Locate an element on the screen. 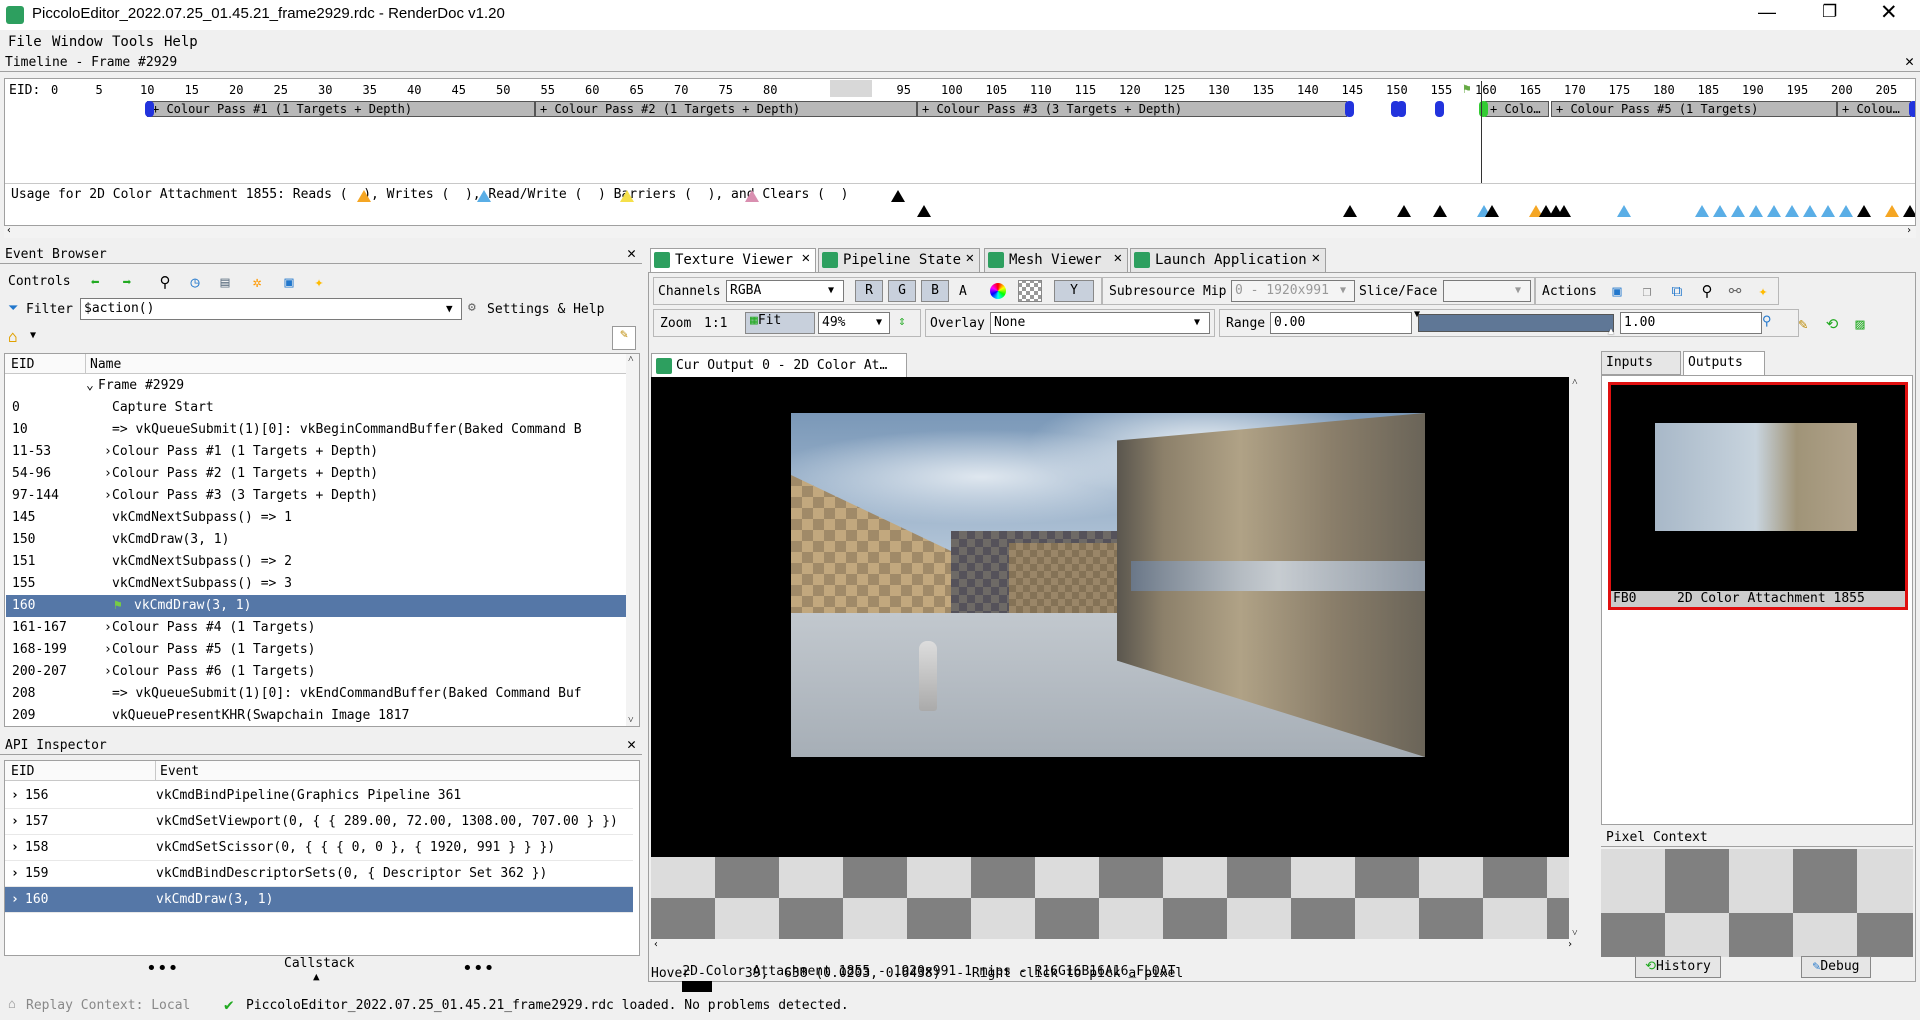  timeline-pass-1: + Colour Pass #1 (1 Targets + Depth) is located at coordinates (341, 109).